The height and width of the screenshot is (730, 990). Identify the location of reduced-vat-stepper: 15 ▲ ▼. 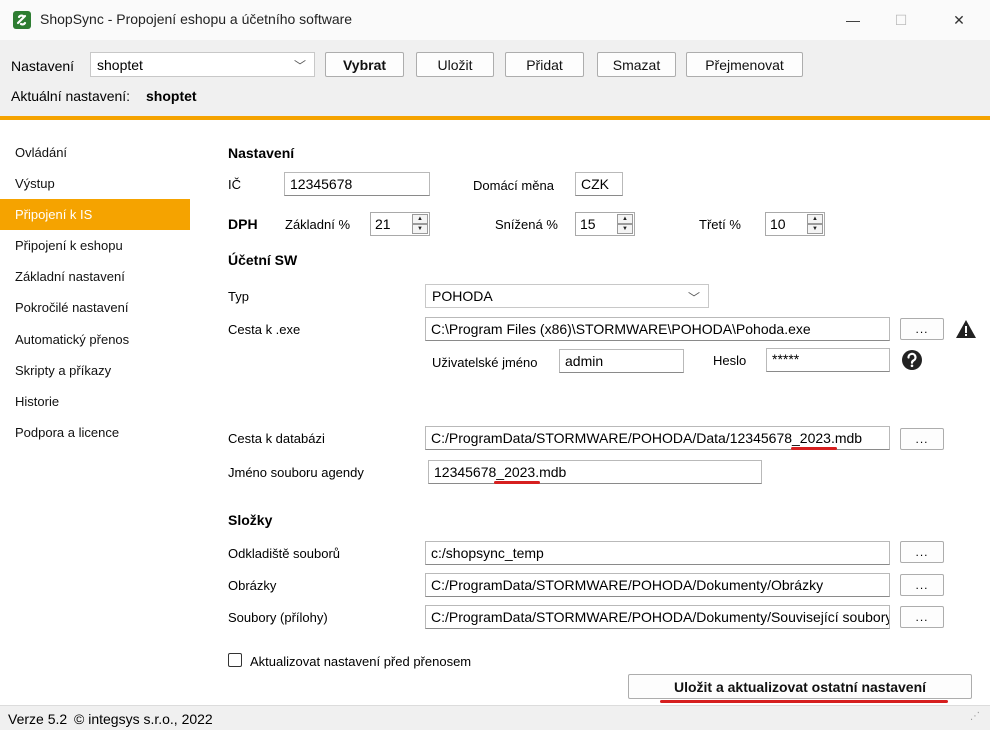
(605, 224).